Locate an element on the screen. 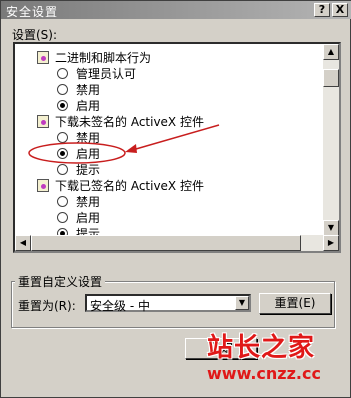 The height and width of the screenshot is (398, 351). settings-category: 下载已签名的 ActiveX 控件 is located at coordinates (120, 185).